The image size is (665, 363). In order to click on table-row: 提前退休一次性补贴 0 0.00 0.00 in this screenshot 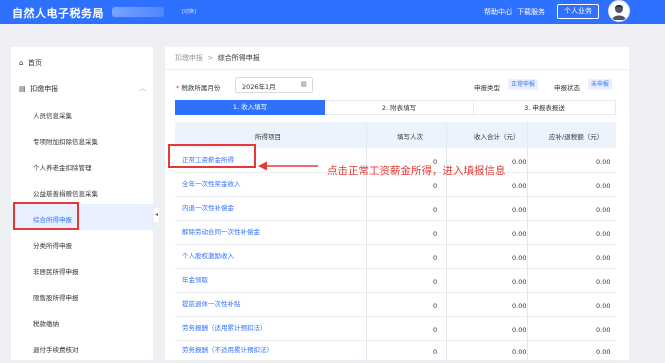, I will do `click(395, 304)`.